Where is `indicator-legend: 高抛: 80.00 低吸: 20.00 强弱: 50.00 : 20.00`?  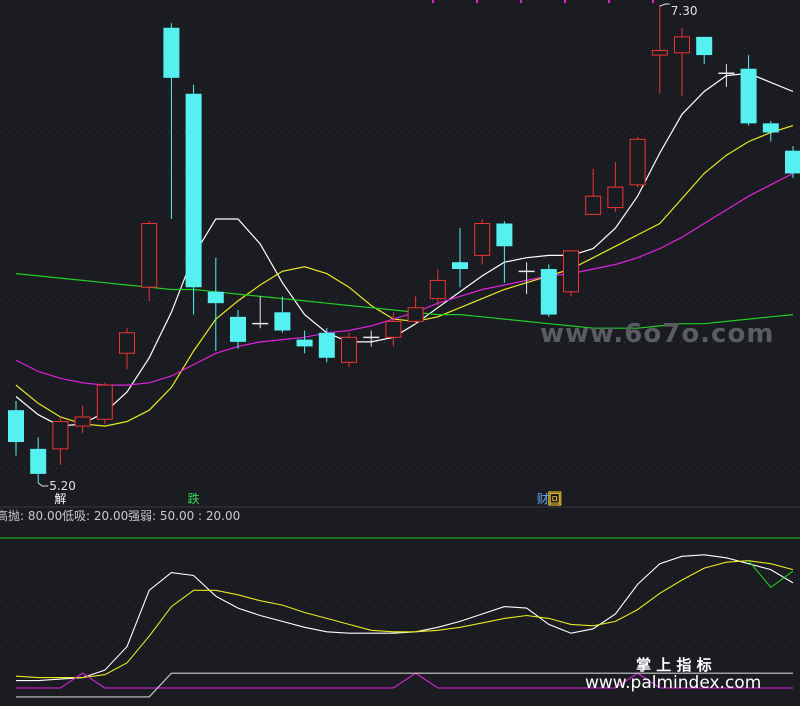 indicator-legend: 高抛: 80.00 低吸: 20.00 强弱: 50.00 : 20.00 is located at coordinates (120, 515).